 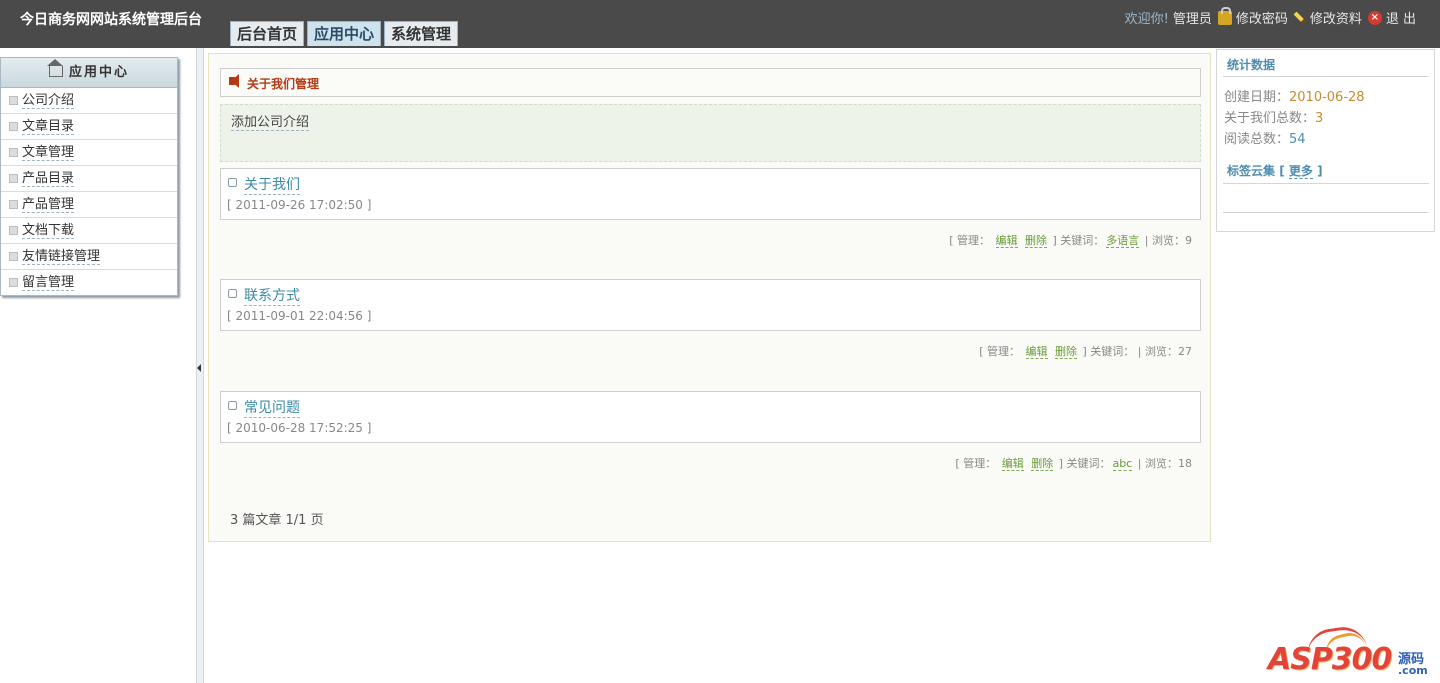 I want to click on edit-profile-link: 修改资料, so click(x=1336, y=17).